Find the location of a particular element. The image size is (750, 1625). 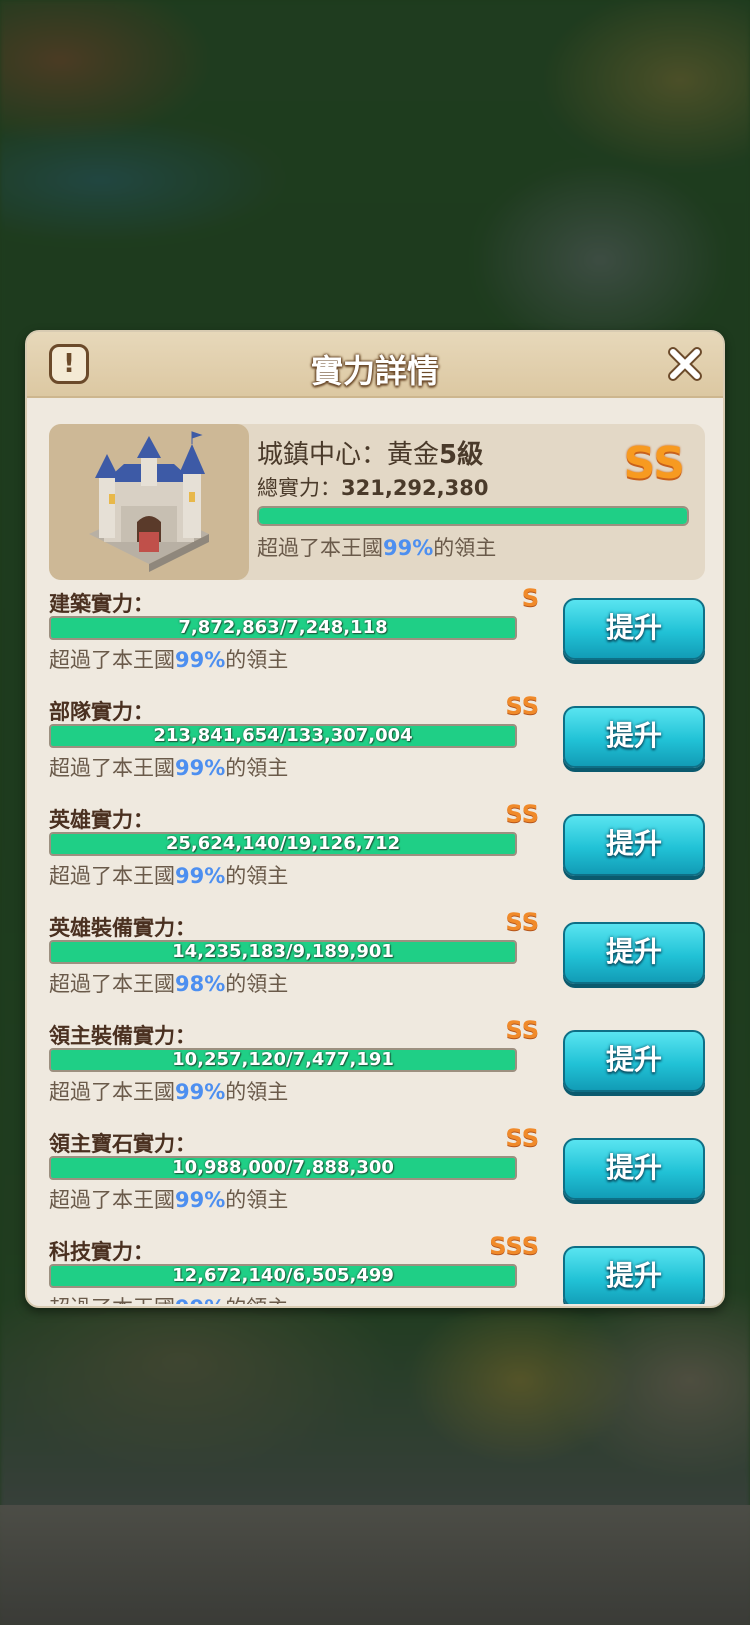

power-row-progress-bar: 7,872,863/7,248,118 is located at coordinates (283, 628).